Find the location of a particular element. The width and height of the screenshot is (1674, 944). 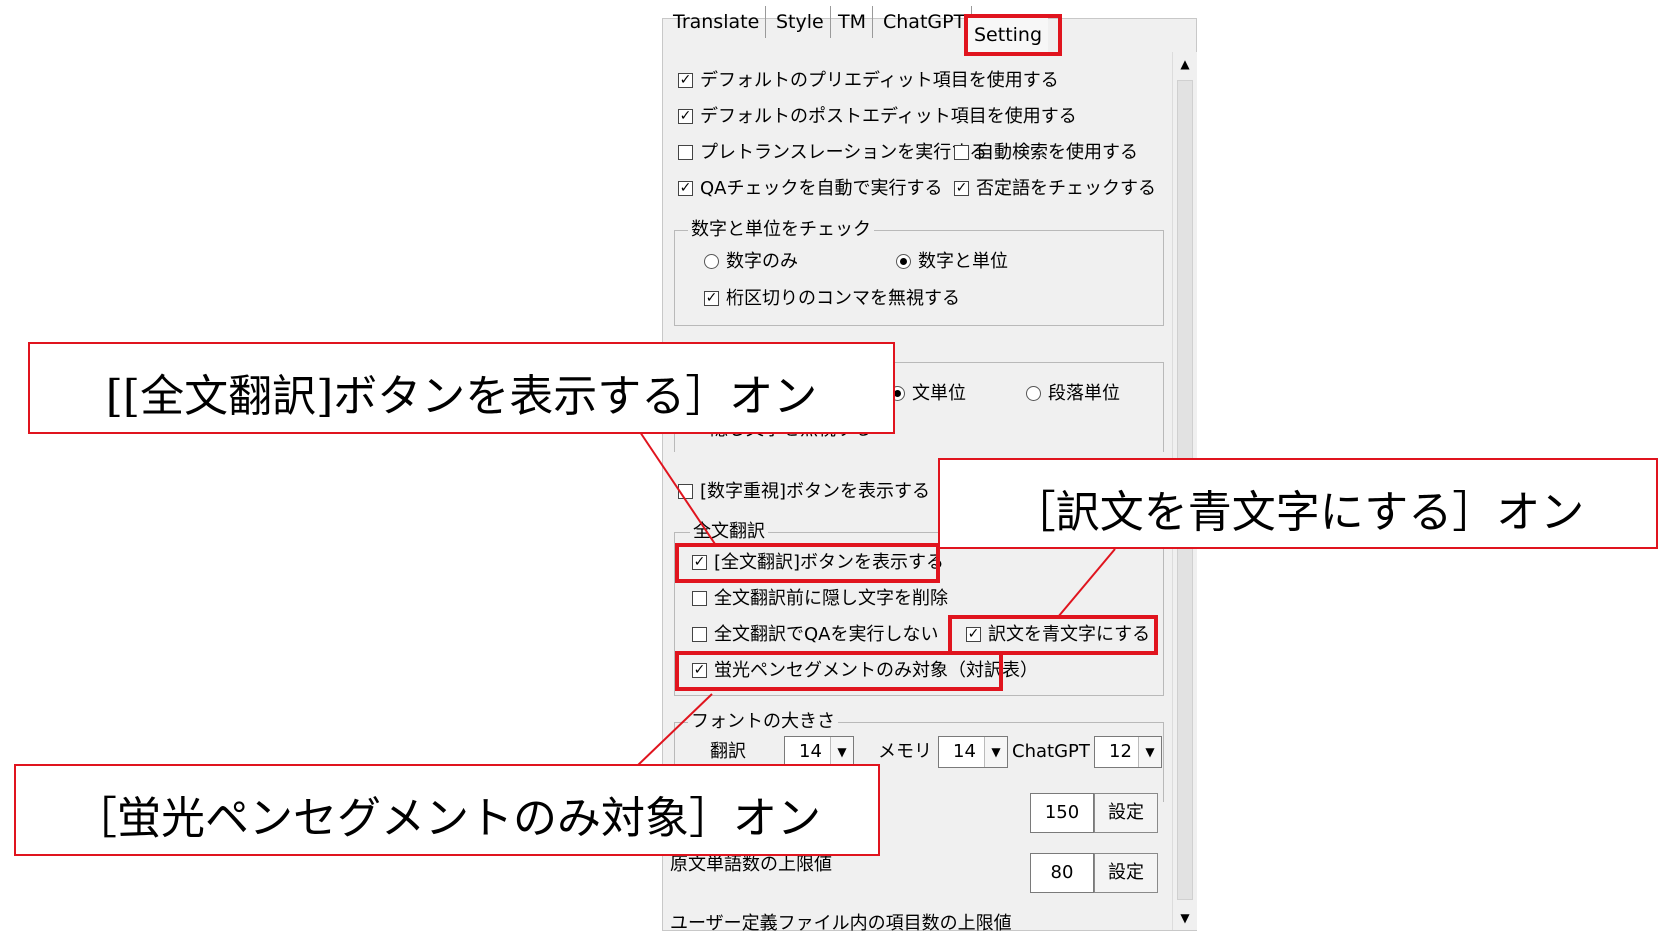

auto-qa-check-checkbox: ✓ is located at coordinates (685, 188).